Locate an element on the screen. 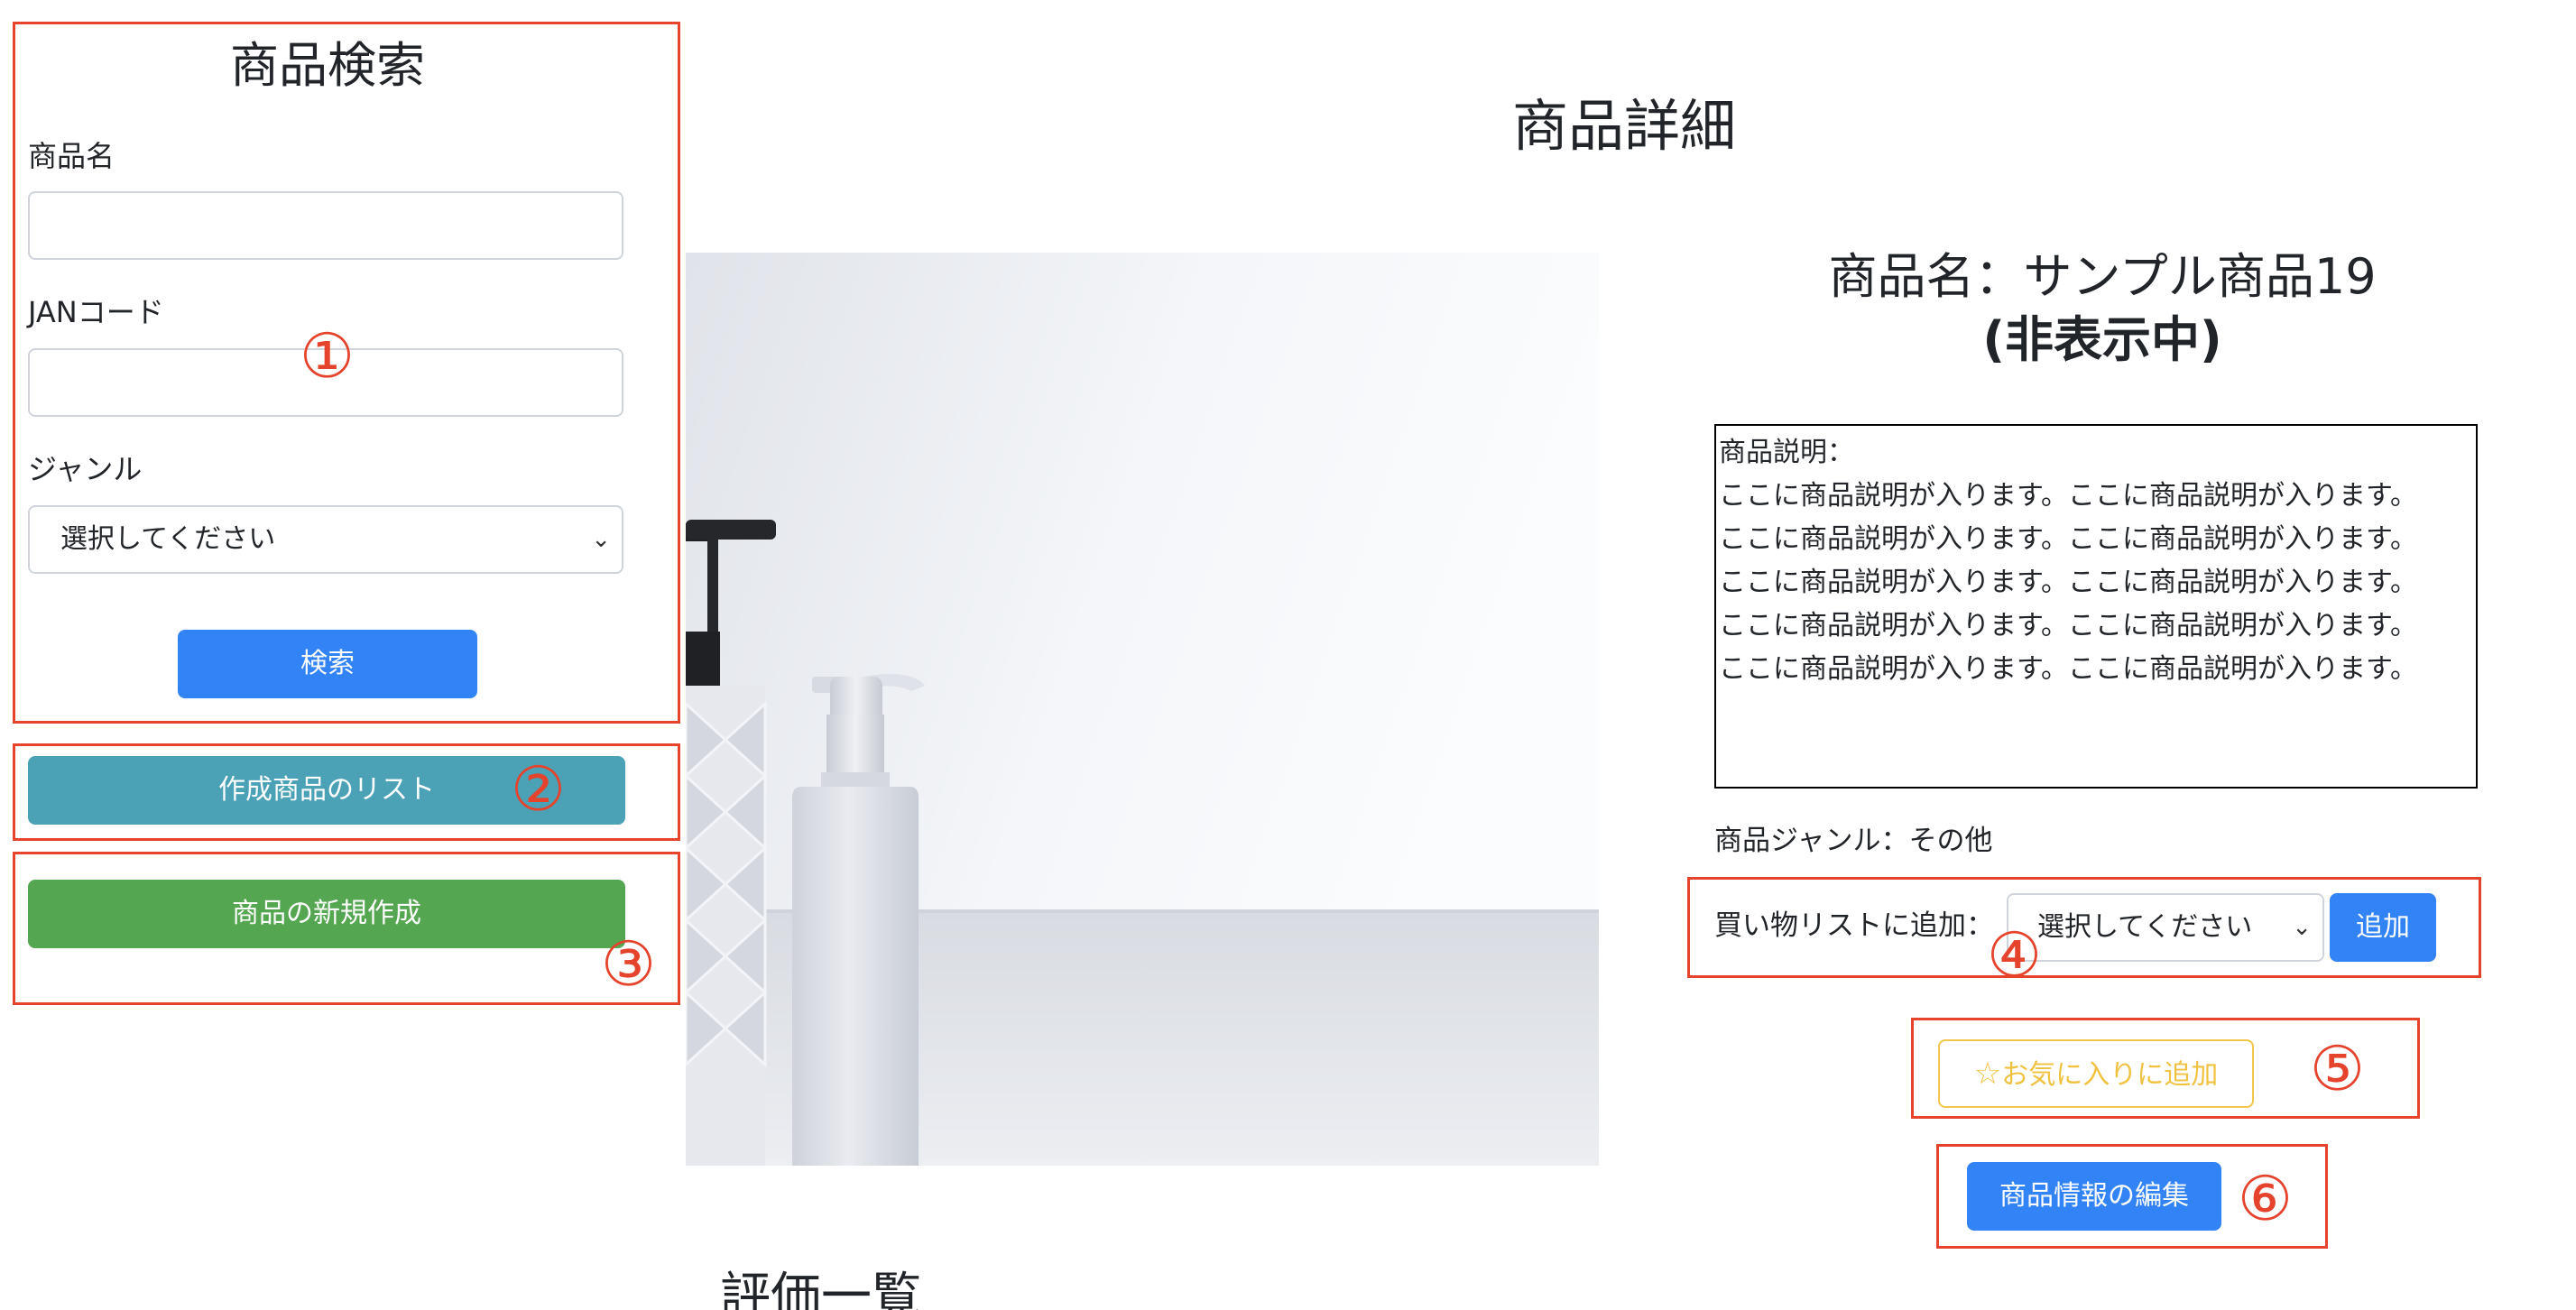 Image resolution: width=2576 pixels, height=1310 pixels. add-to-list-button: 追加 is located at coordinates (2383, 927).